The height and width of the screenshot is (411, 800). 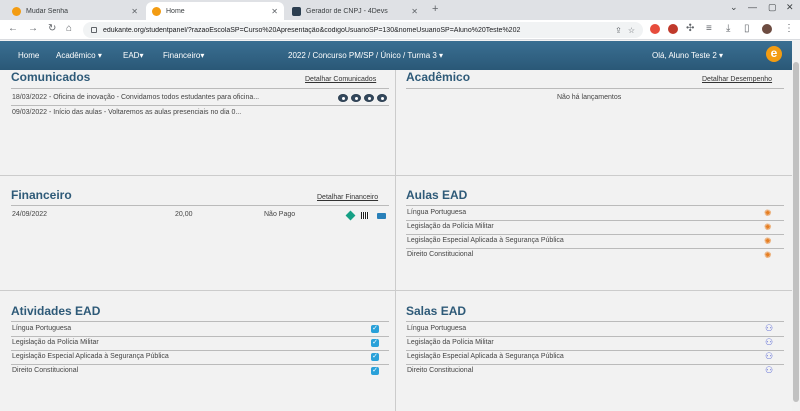 I want to click on atividade-item: Direito Constitucional, so click(x=45, y=370).